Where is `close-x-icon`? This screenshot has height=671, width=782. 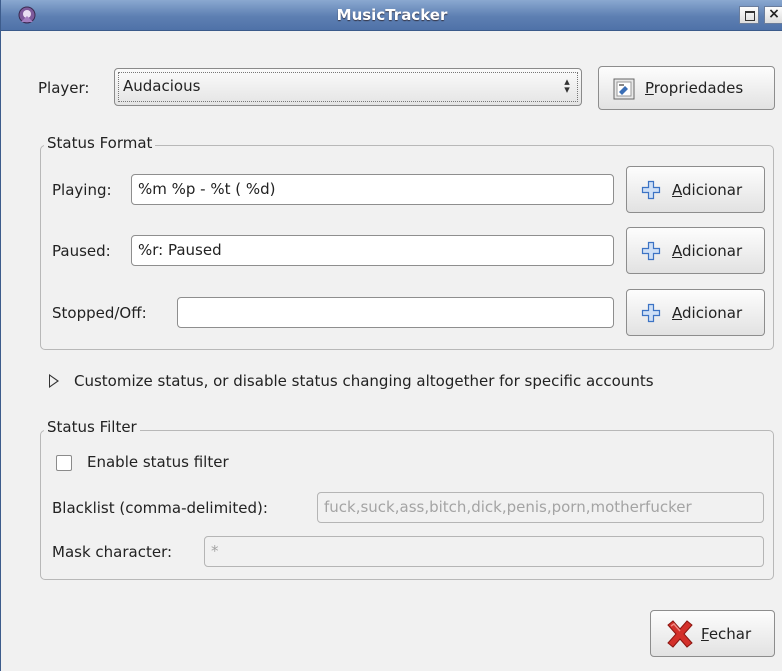 close-x-icon is located at coordinates (680, 634).